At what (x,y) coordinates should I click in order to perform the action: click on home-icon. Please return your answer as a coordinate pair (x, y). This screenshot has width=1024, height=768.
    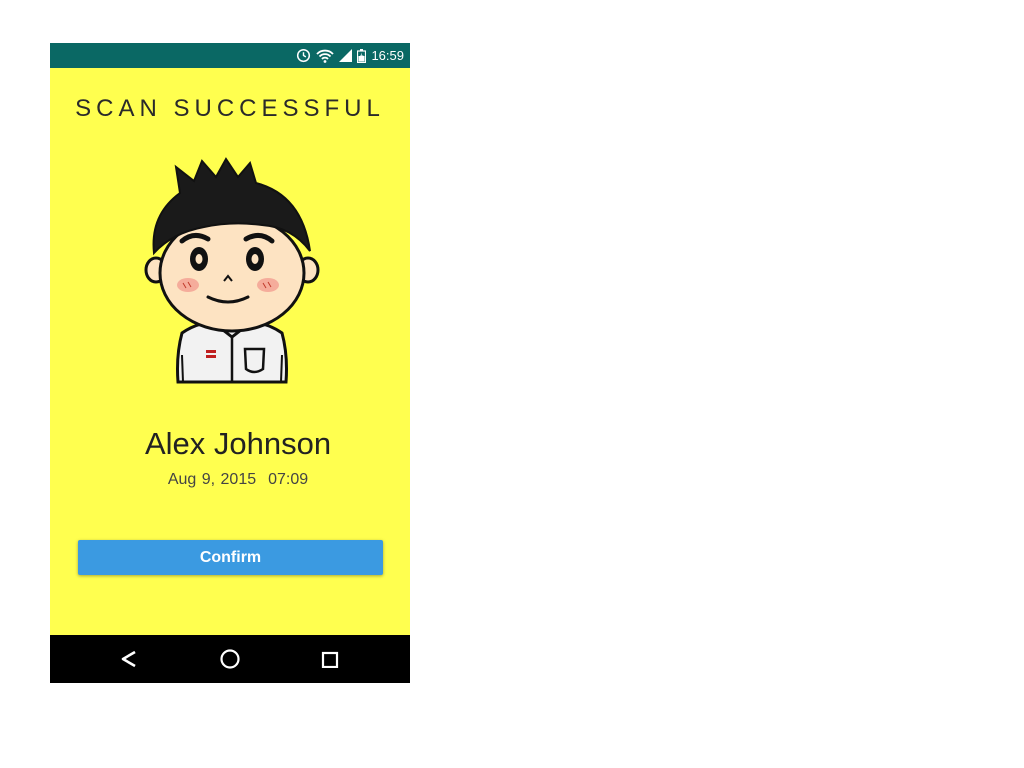
    Looking at the image, I should click on (230, 659).